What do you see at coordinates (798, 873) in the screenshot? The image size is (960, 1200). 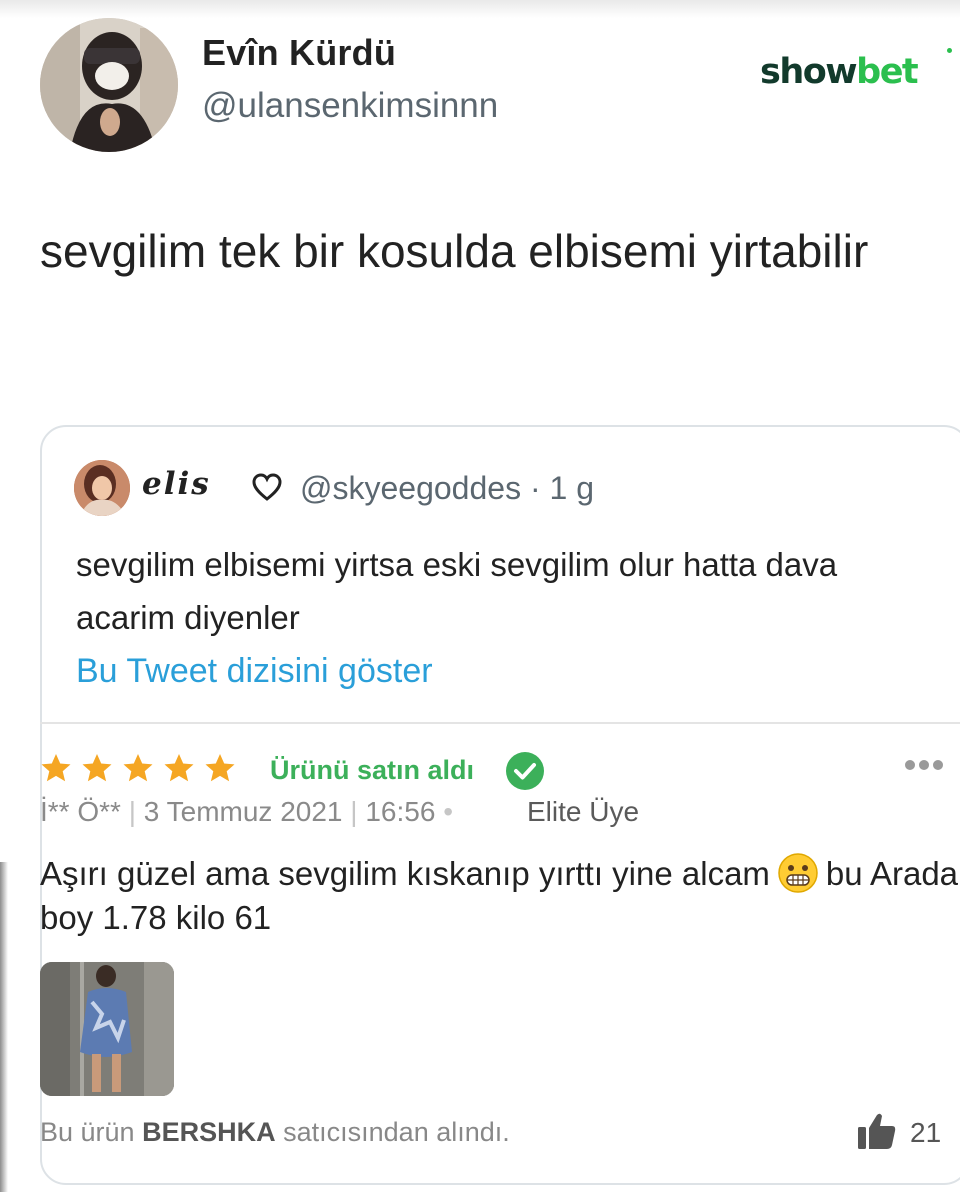 I see `grimacing-face-icon` at bounding box center [798, 873].